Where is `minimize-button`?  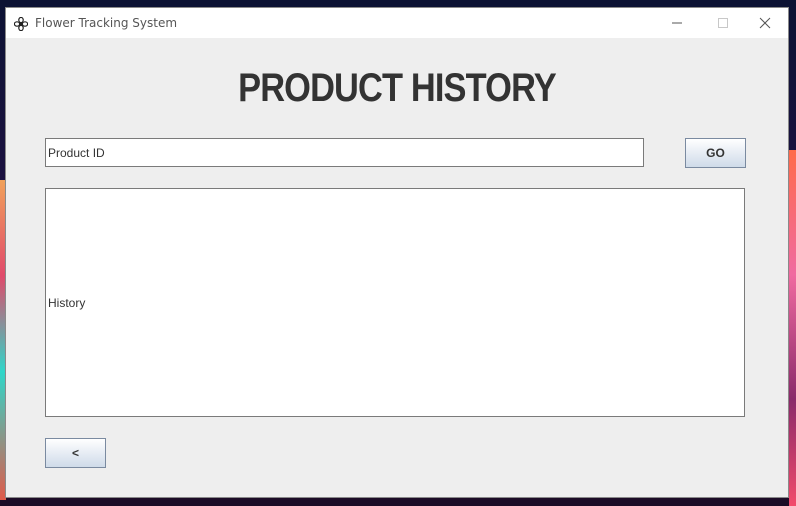 minimize-button is located at coordinates (677, 23).